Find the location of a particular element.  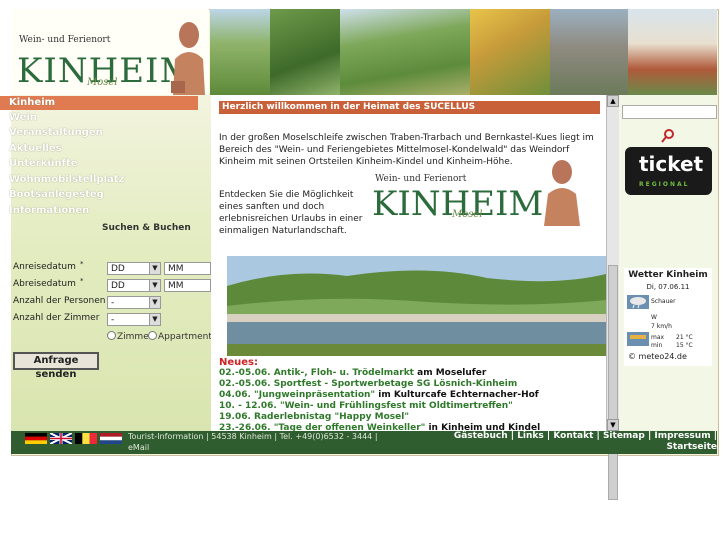

search-title: Suchen & Buchen is located at coordinates (146, 228).